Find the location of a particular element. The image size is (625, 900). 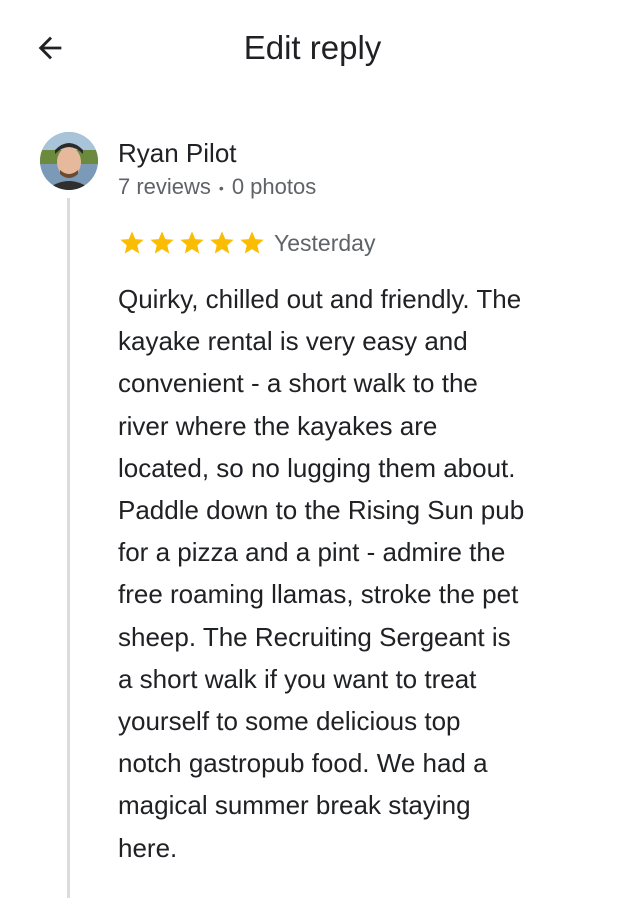

review-date: Yesterday is located at coordinates (325, 243).